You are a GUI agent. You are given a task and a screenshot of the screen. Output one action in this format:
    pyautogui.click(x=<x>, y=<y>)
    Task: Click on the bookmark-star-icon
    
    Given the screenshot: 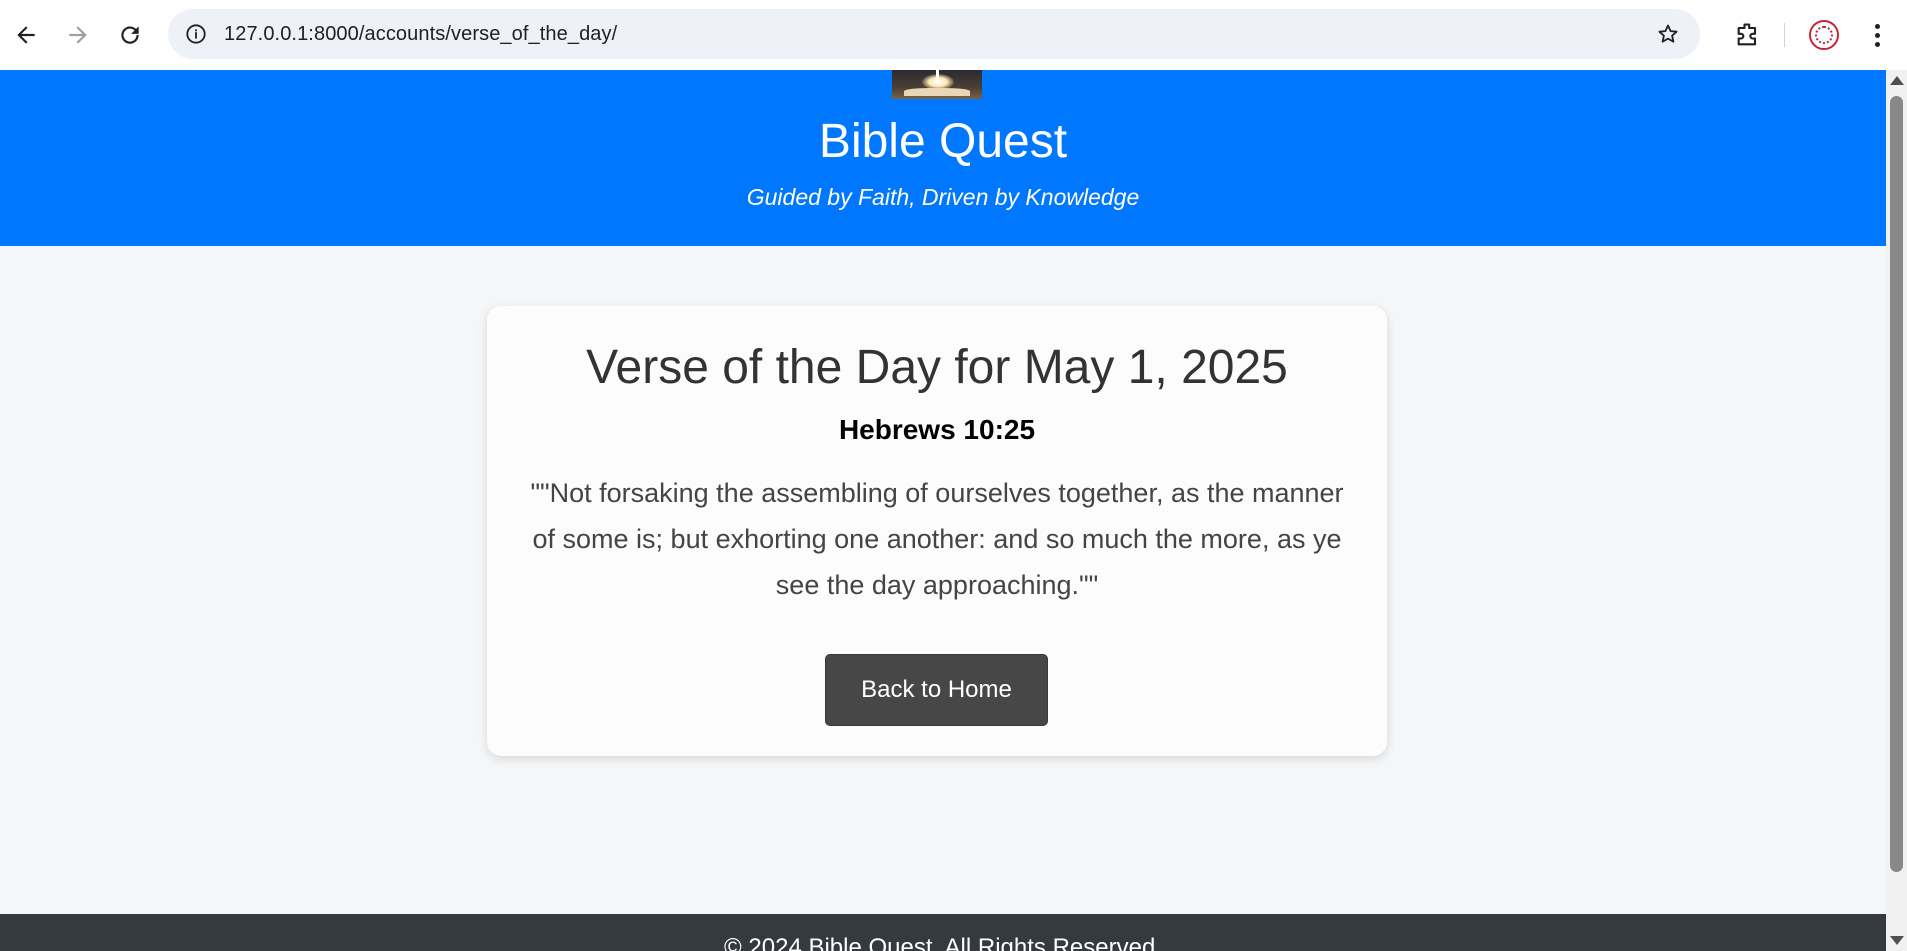 What is the action you would take?
    pyautogui.click(x=1668, y=34)
    